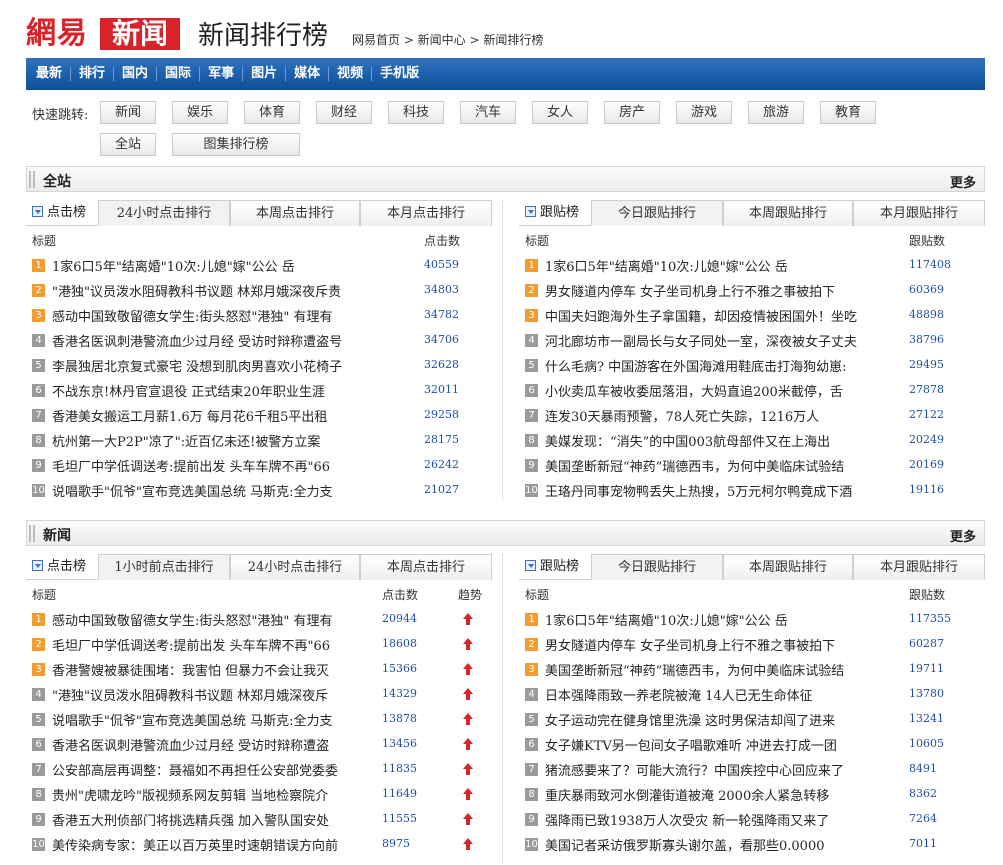 This screenshot has width=1003, height=865. I want to click on rank-number: 10, so click(38, 844).